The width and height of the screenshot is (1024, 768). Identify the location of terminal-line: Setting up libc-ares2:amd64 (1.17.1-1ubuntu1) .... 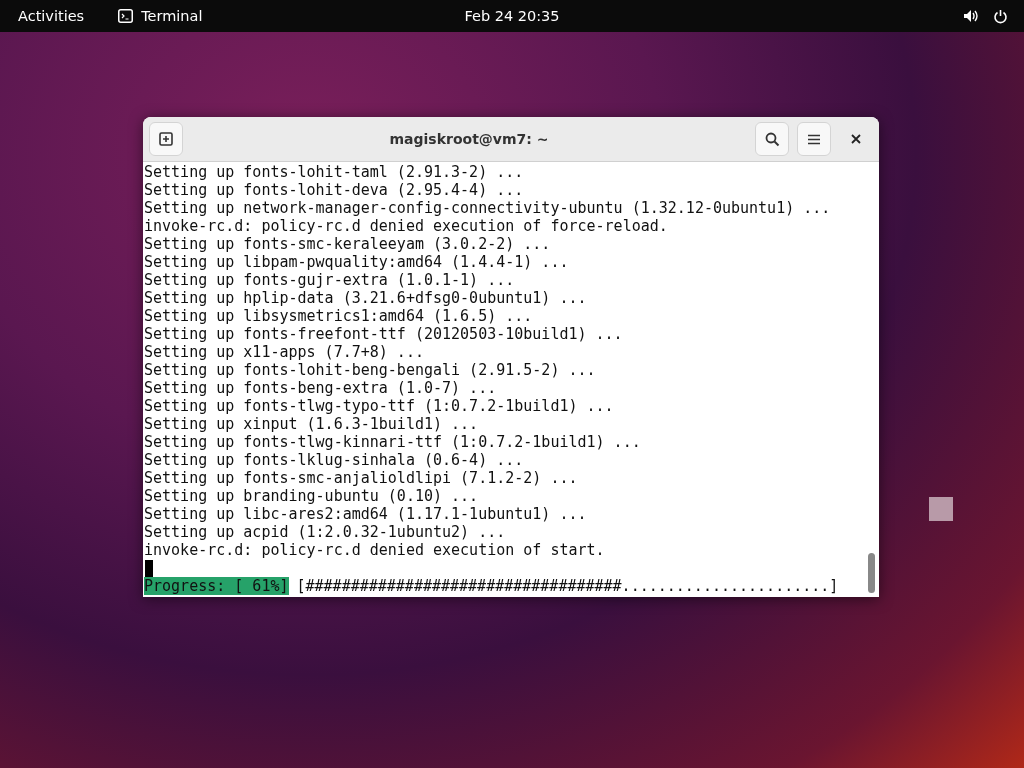
(366, 514).